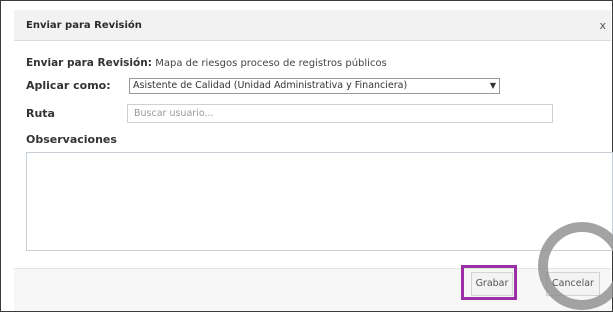 This screenshot has width=613, height=312. I want to click on chevron-down-icon: ▼, so click(493, 86).